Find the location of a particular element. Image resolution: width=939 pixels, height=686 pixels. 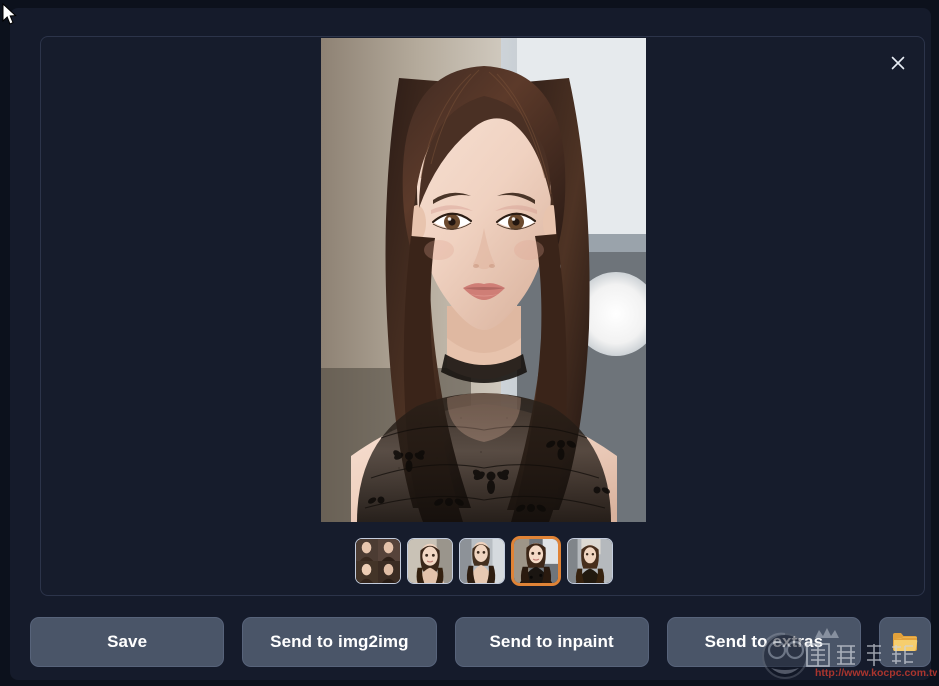

send-to-inpaint-button: Send to inpaint is located at coordinates (551, 642).